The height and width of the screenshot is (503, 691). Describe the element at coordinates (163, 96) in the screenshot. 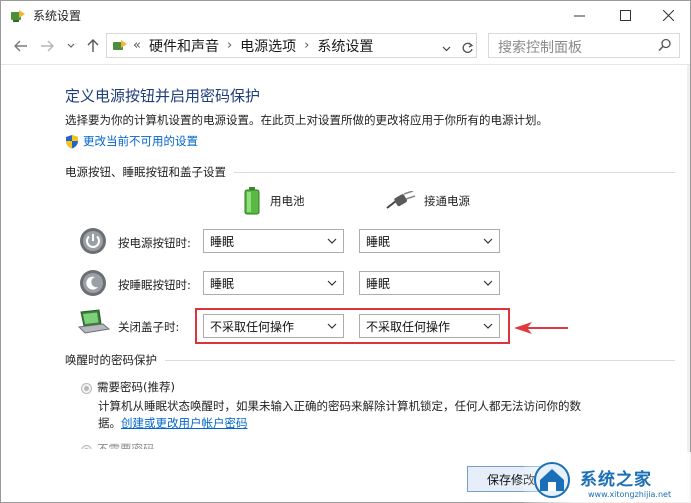

I see `page-title: 定义电源按钮并启用密码保护` at that location.